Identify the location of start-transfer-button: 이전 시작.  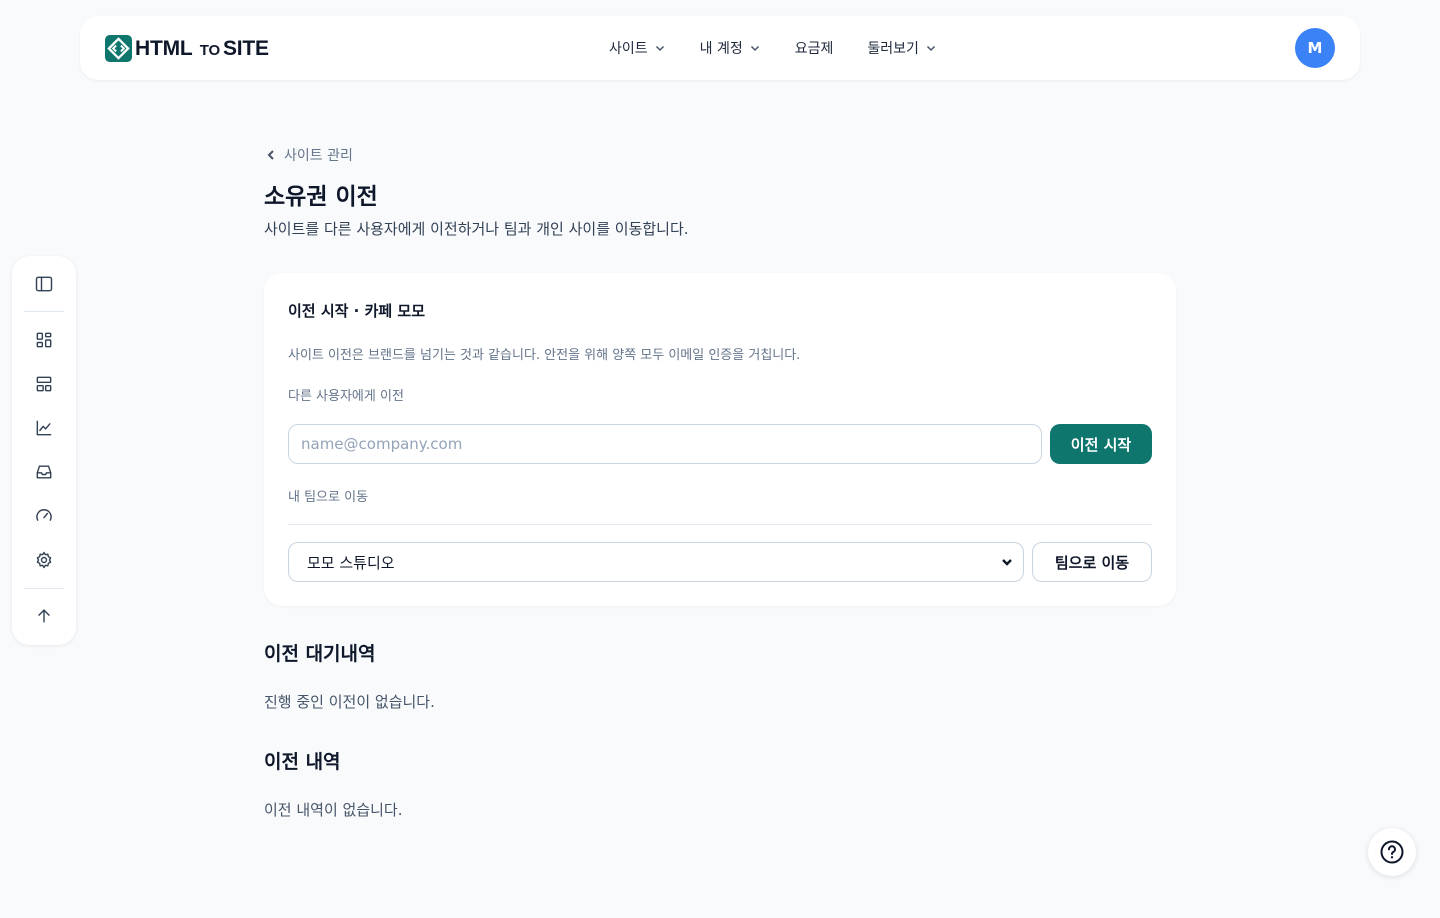
(1101, 444).